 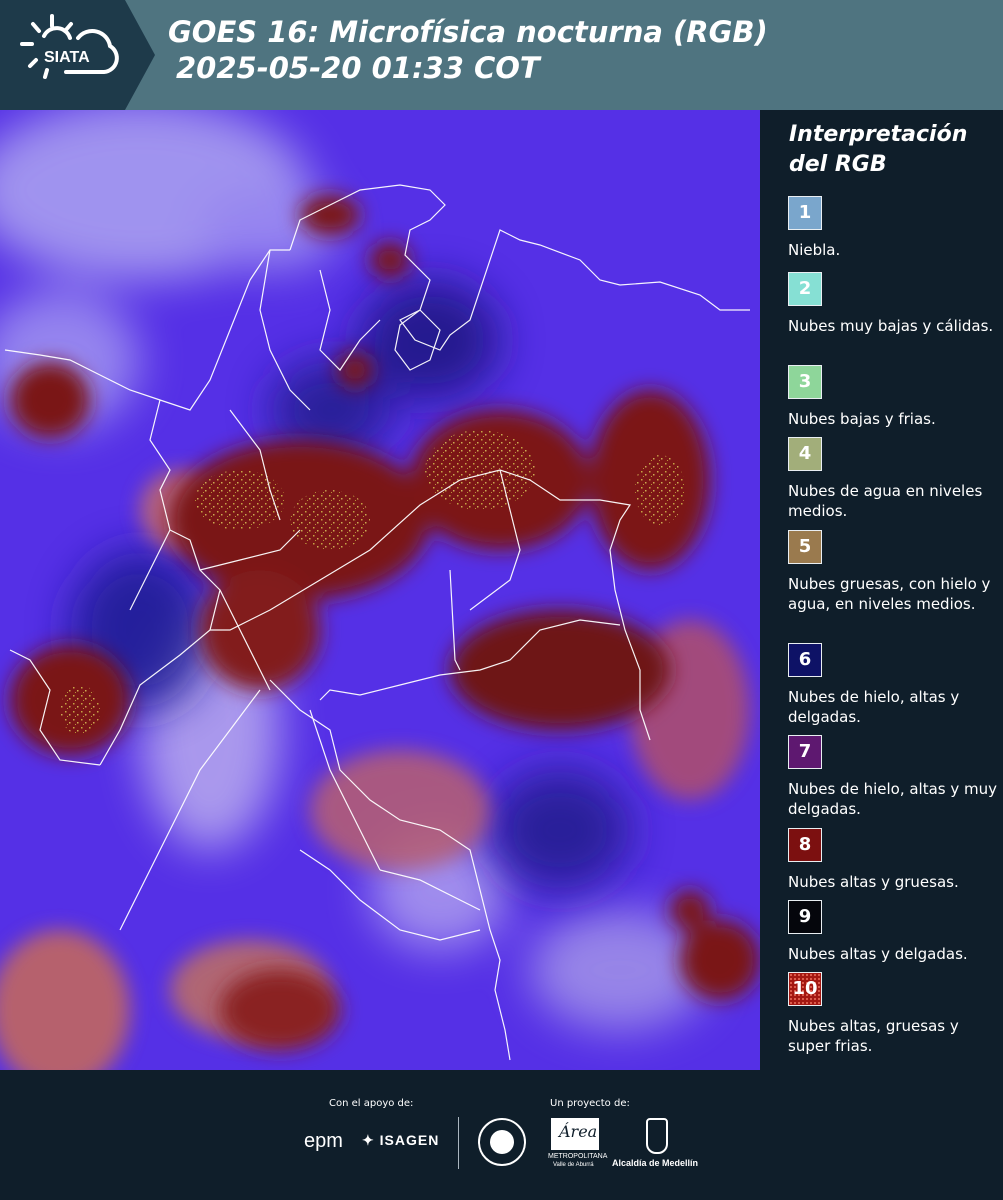 What do you see at coordinates (874, 707) in the screenshot?
I see `legend-label: Nubes de hielo, altas y delgadas.` at bounding box center [874, 707].